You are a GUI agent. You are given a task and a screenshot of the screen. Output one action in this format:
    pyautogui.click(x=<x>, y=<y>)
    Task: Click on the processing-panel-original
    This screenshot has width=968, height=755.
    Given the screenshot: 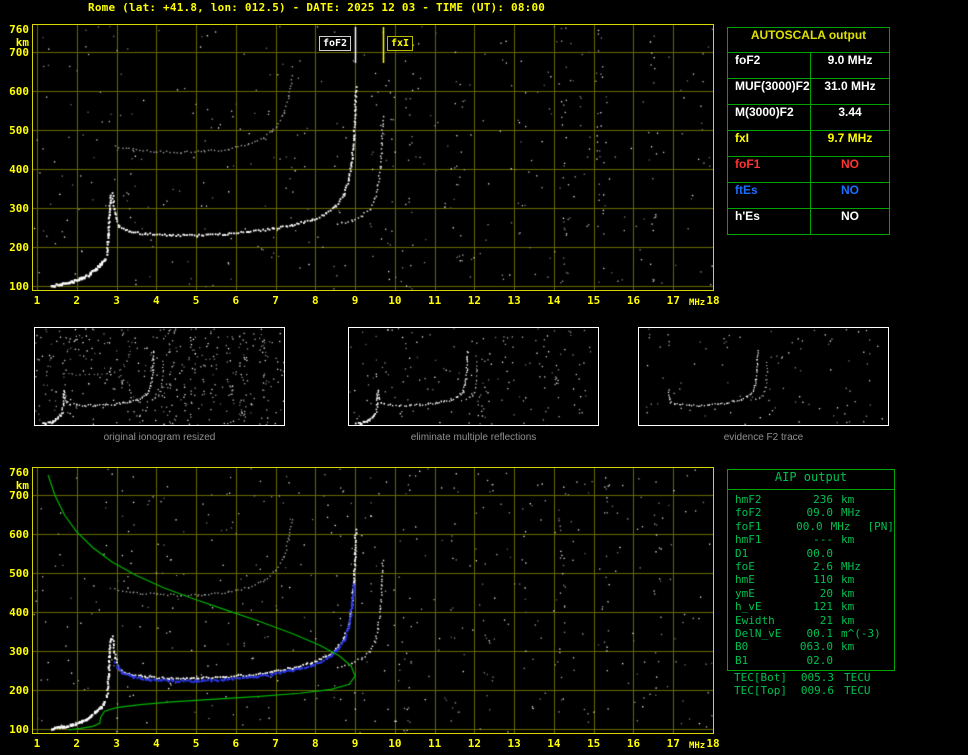 What is the action you would take?
    pyautogui.click(x=159, y=376)
    